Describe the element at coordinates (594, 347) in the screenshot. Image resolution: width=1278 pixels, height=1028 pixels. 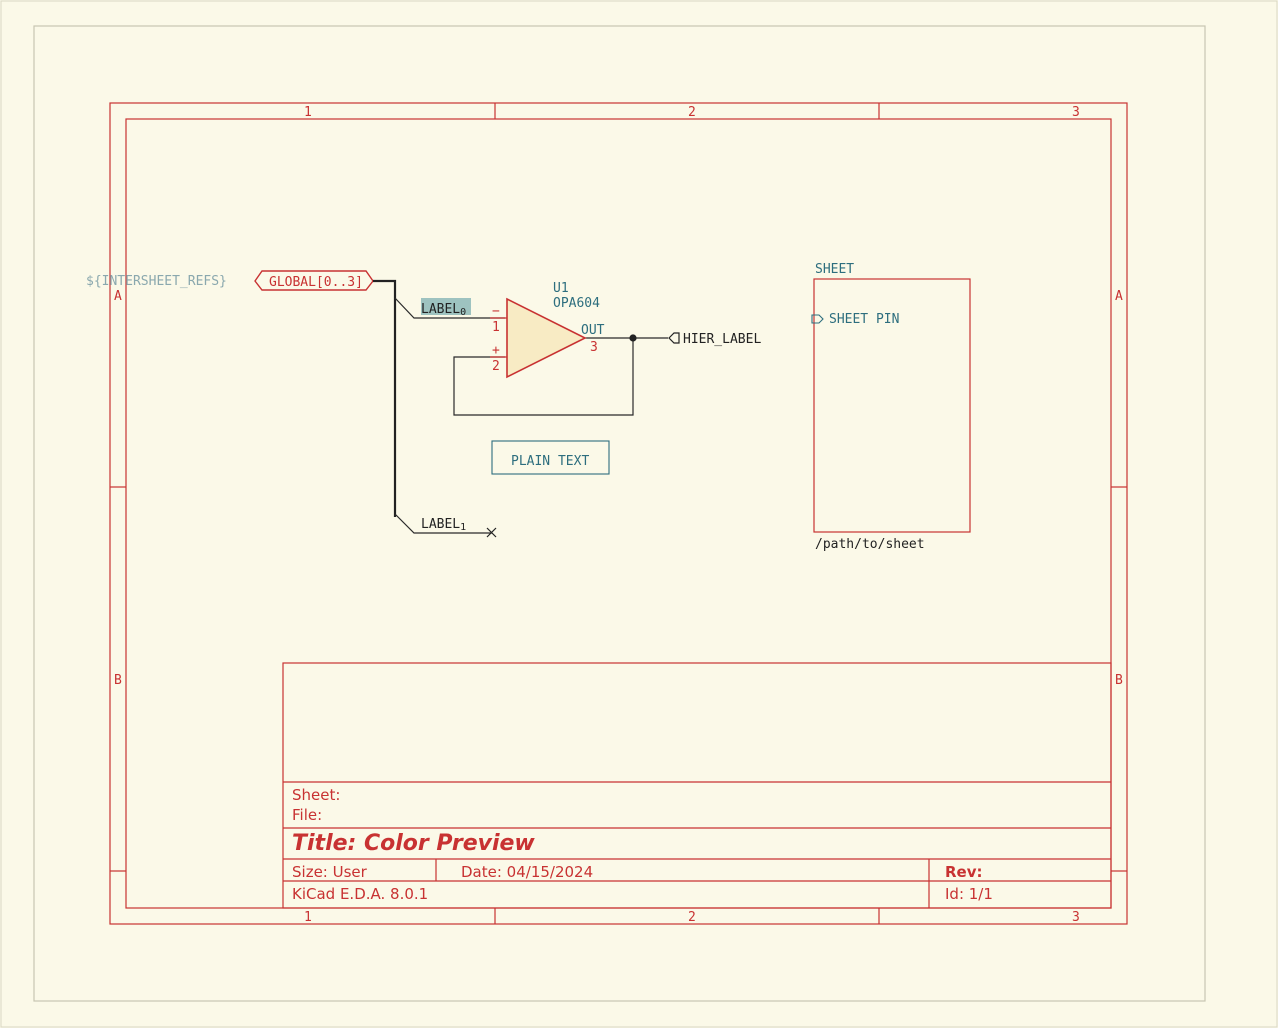
I see `opamp-pin3-number: 3` at that location.